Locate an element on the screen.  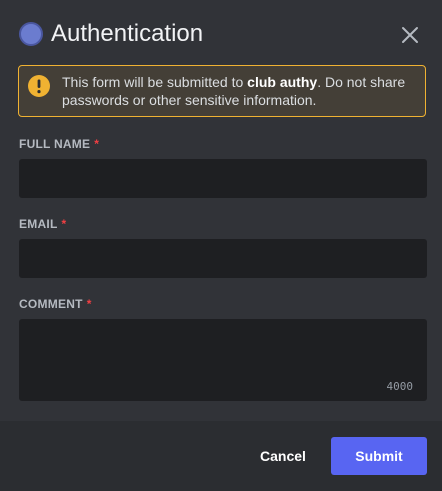
cancel-button: Cancel is located at coordinates (283, 456).